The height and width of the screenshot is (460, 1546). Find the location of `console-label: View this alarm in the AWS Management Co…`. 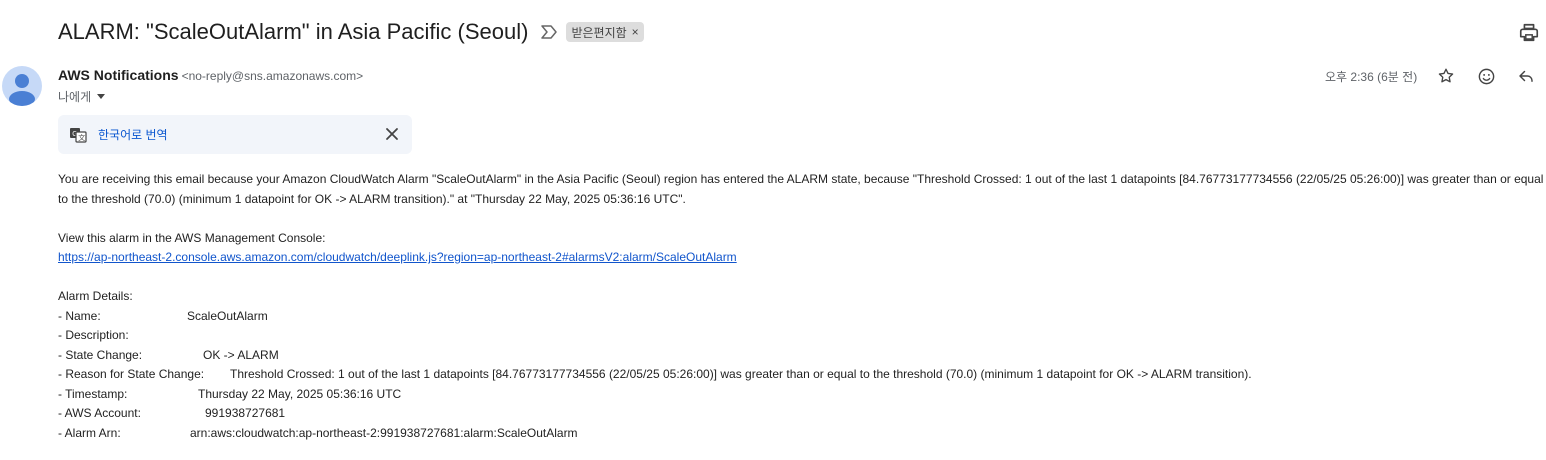

console-label: View this alarm in the AWS Management Co… is located at coordinates (192, 237).